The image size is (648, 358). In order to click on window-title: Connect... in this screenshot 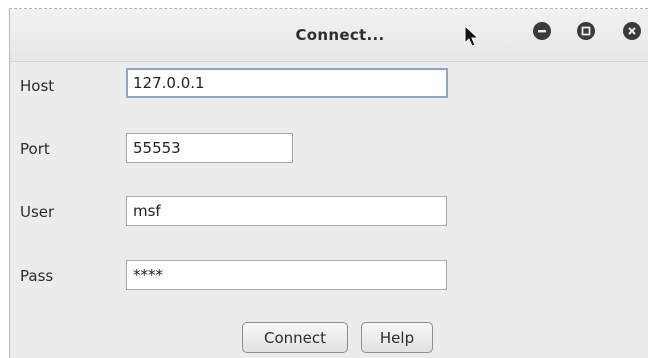, I will do `click(340, 35)`.